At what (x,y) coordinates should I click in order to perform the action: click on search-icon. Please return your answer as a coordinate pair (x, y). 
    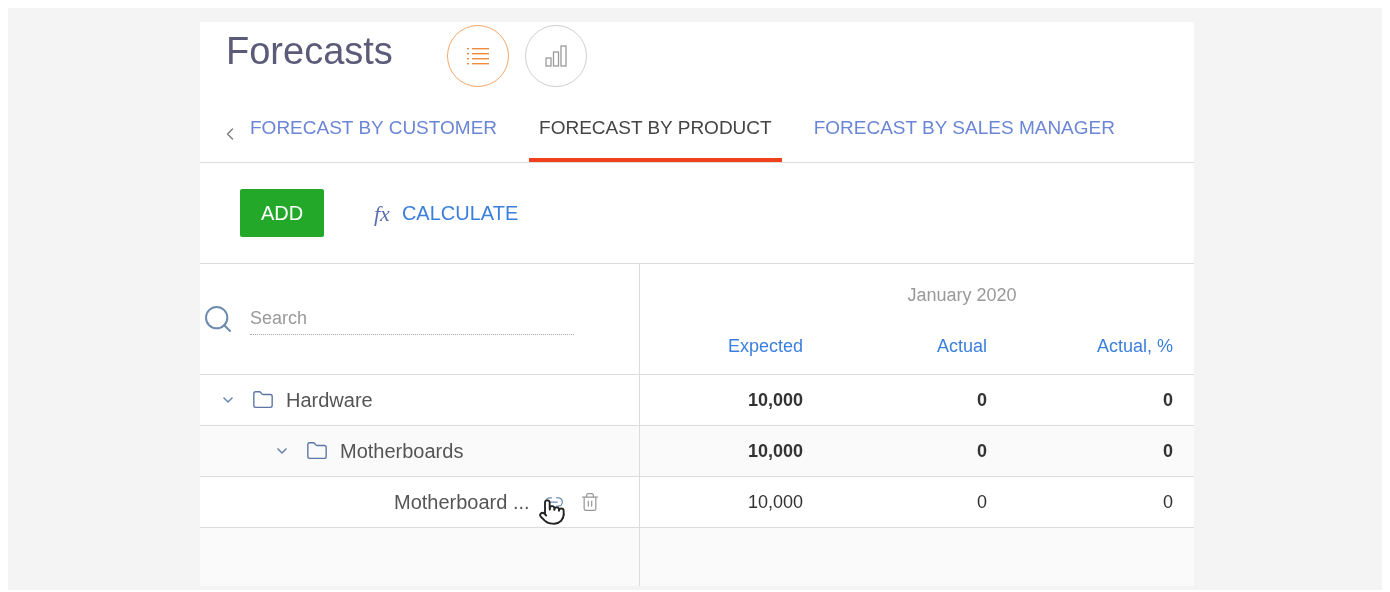
    Looking at the image, I should click on (218, 319).